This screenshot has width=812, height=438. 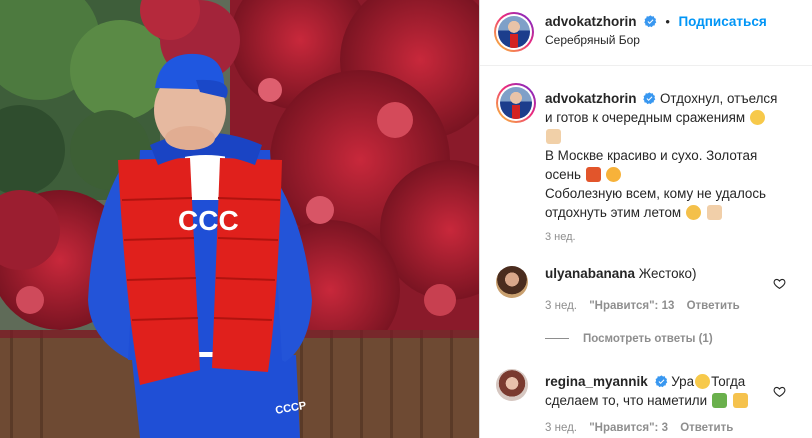 What do you see at coordinates (683, 381) in the screenshot?
I see `comment-body-part-1: Ура` at bounding box center [683, 381].